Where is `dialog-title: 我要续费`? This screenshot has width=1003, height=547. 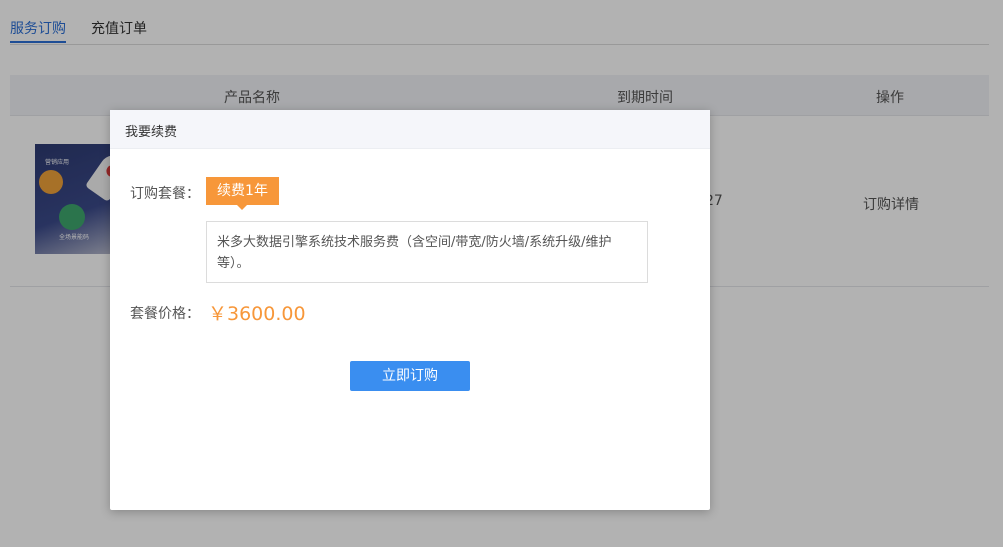
dialog-title: 我要续费 is located at coordinates (151, 132).